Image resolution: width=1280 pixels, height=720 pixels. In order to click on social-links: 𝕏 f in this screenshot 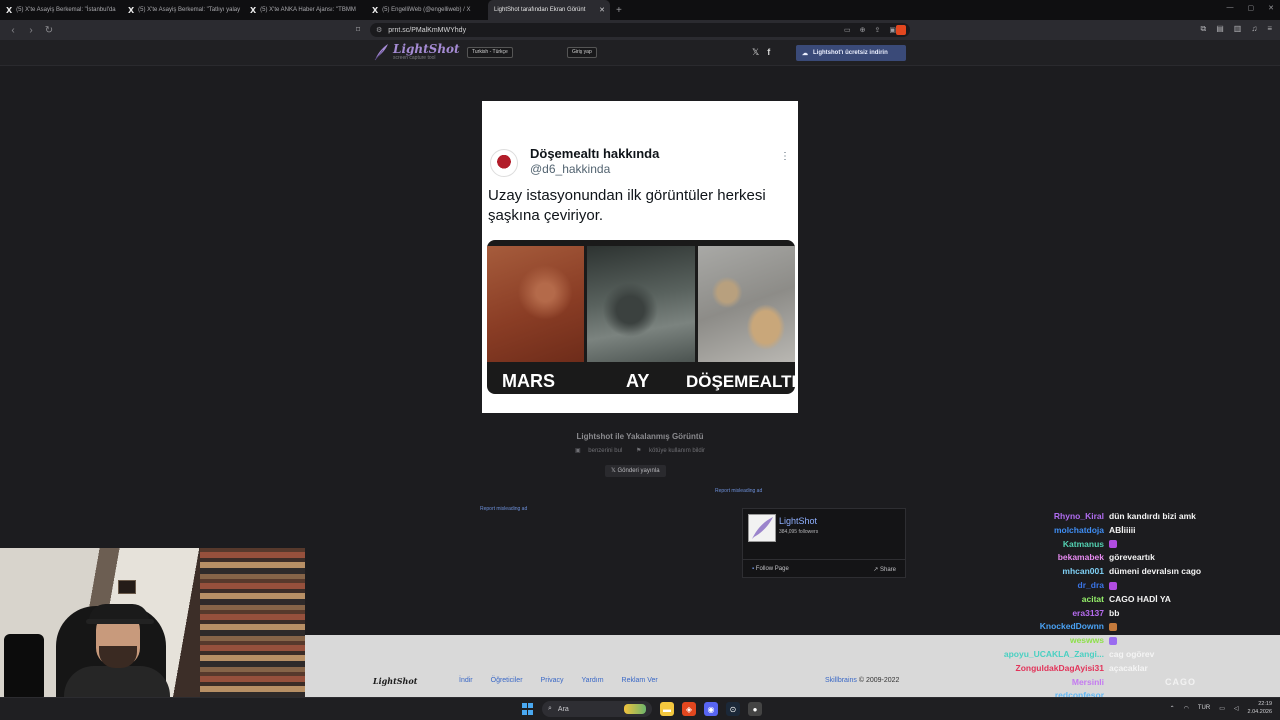, I will do `click(761, 52)`.